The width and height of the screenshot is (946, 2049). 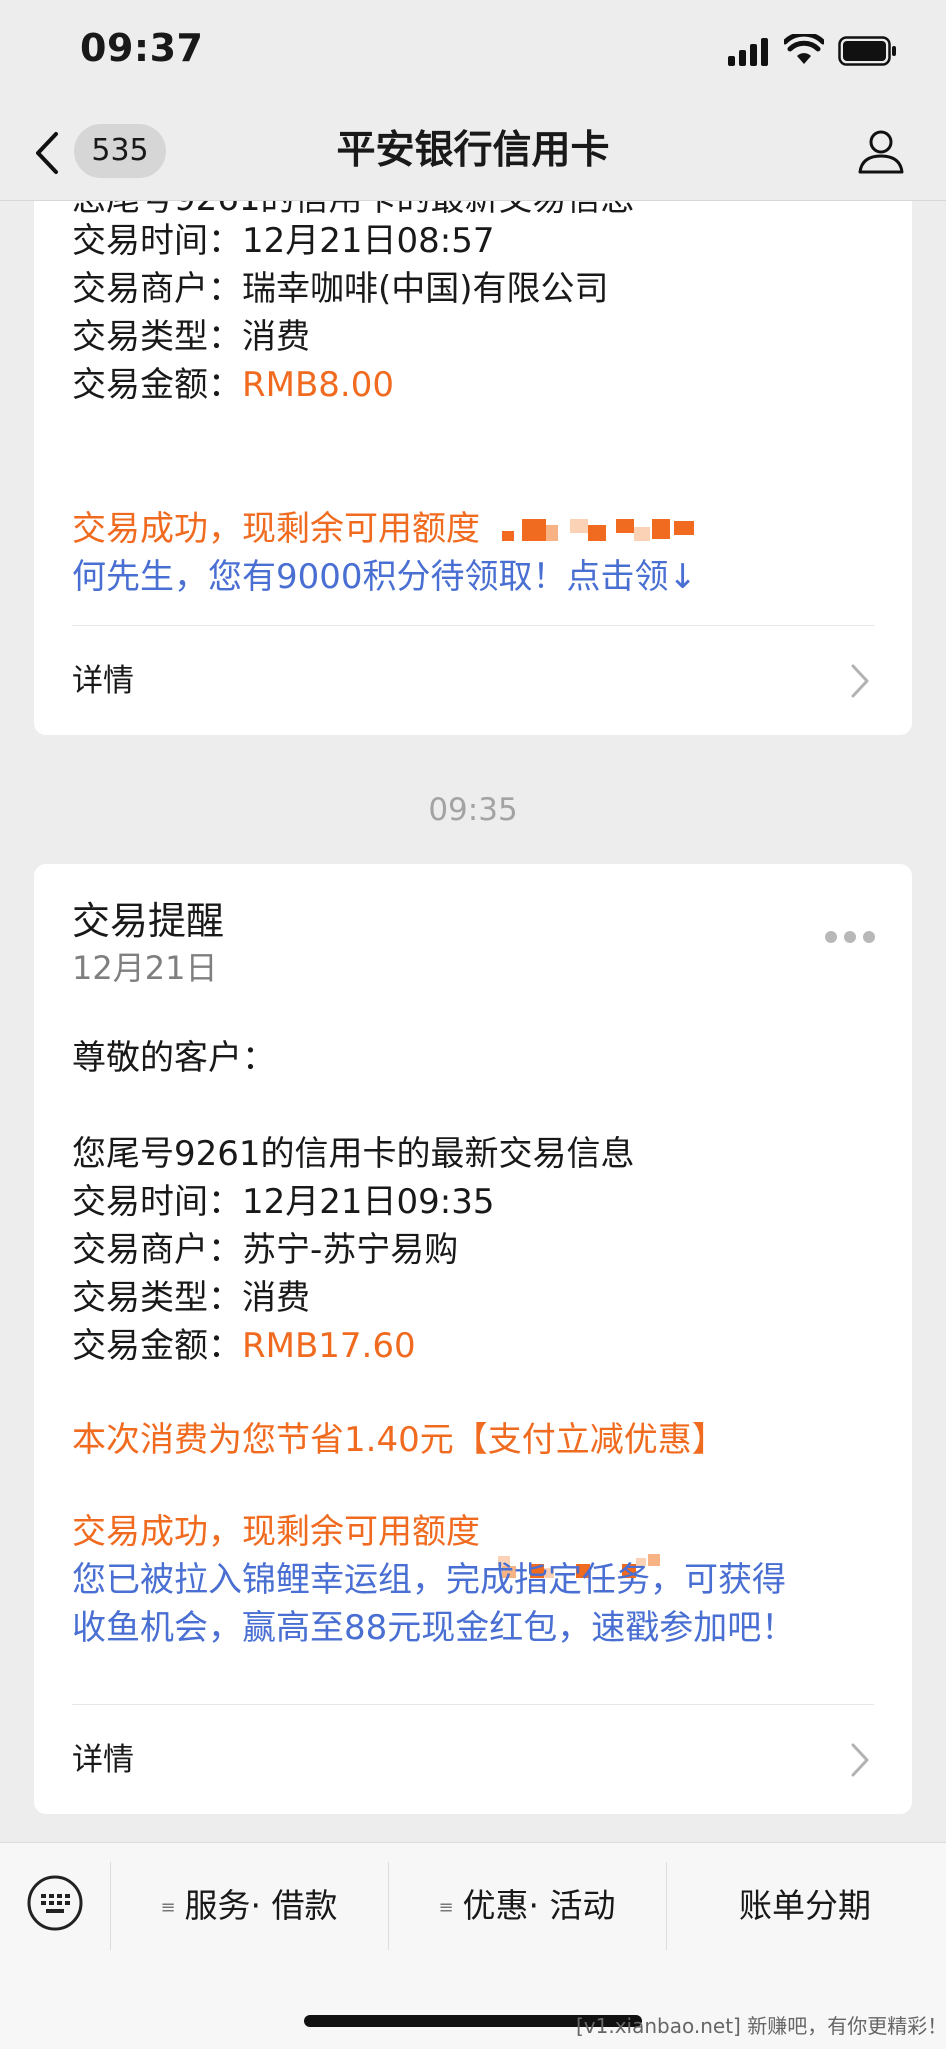 I want to click on menu-offers-activity: ≡ 优惠· 活动, so click(x=527, y=1906).